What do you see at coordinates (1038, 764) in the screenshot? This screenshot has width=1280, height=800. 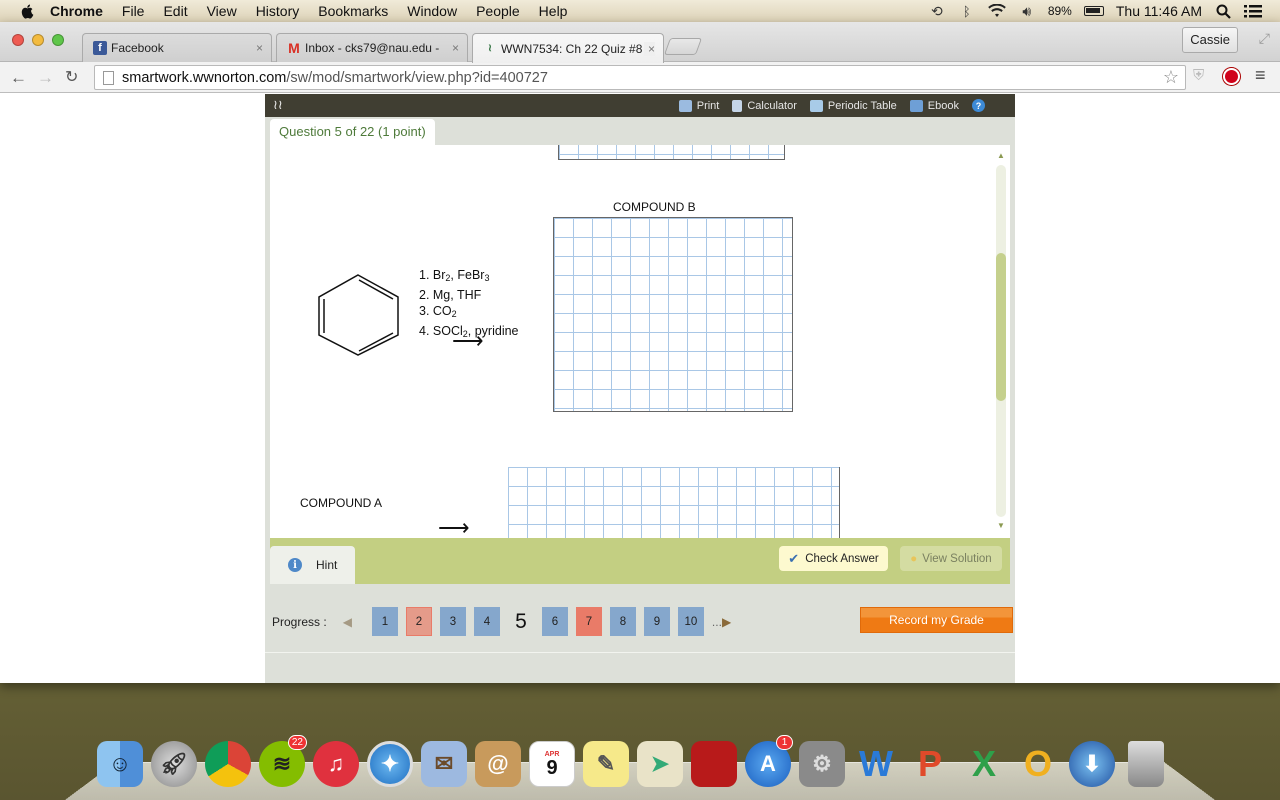 I see `dock-app-outlook: O` at bounding box center [1038, 764].